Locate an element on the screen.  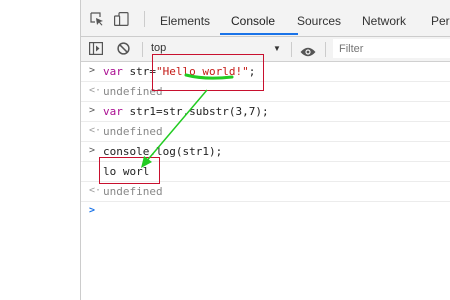
tab-network: Network is located at coordinates (384, 21).